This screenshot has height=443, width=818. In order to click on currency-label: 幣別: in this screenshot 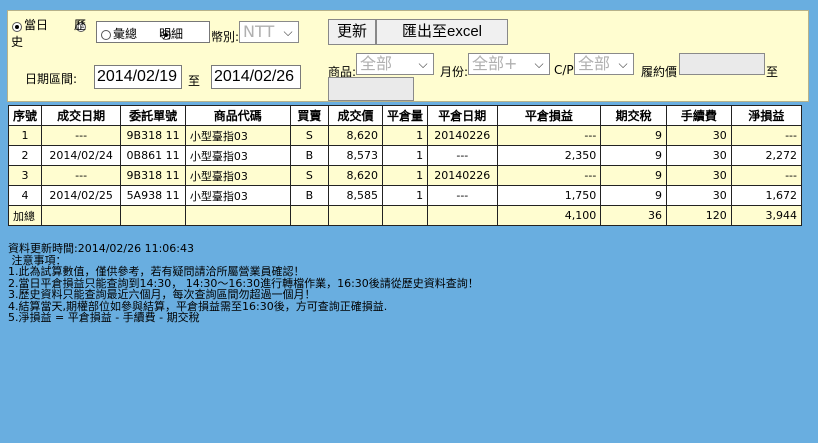, I will do `click(225, 37)`.